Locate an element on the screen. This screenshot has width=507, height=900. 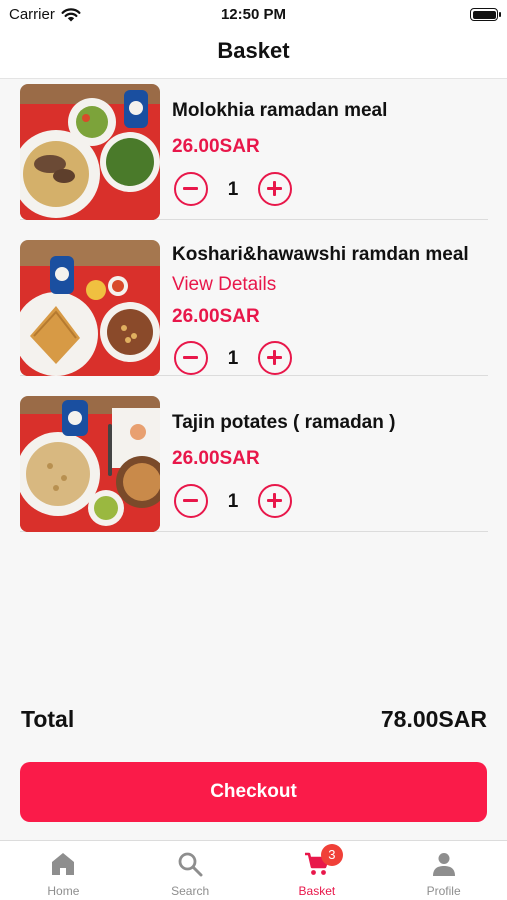
person-icon is located at coordinates (443, 864).